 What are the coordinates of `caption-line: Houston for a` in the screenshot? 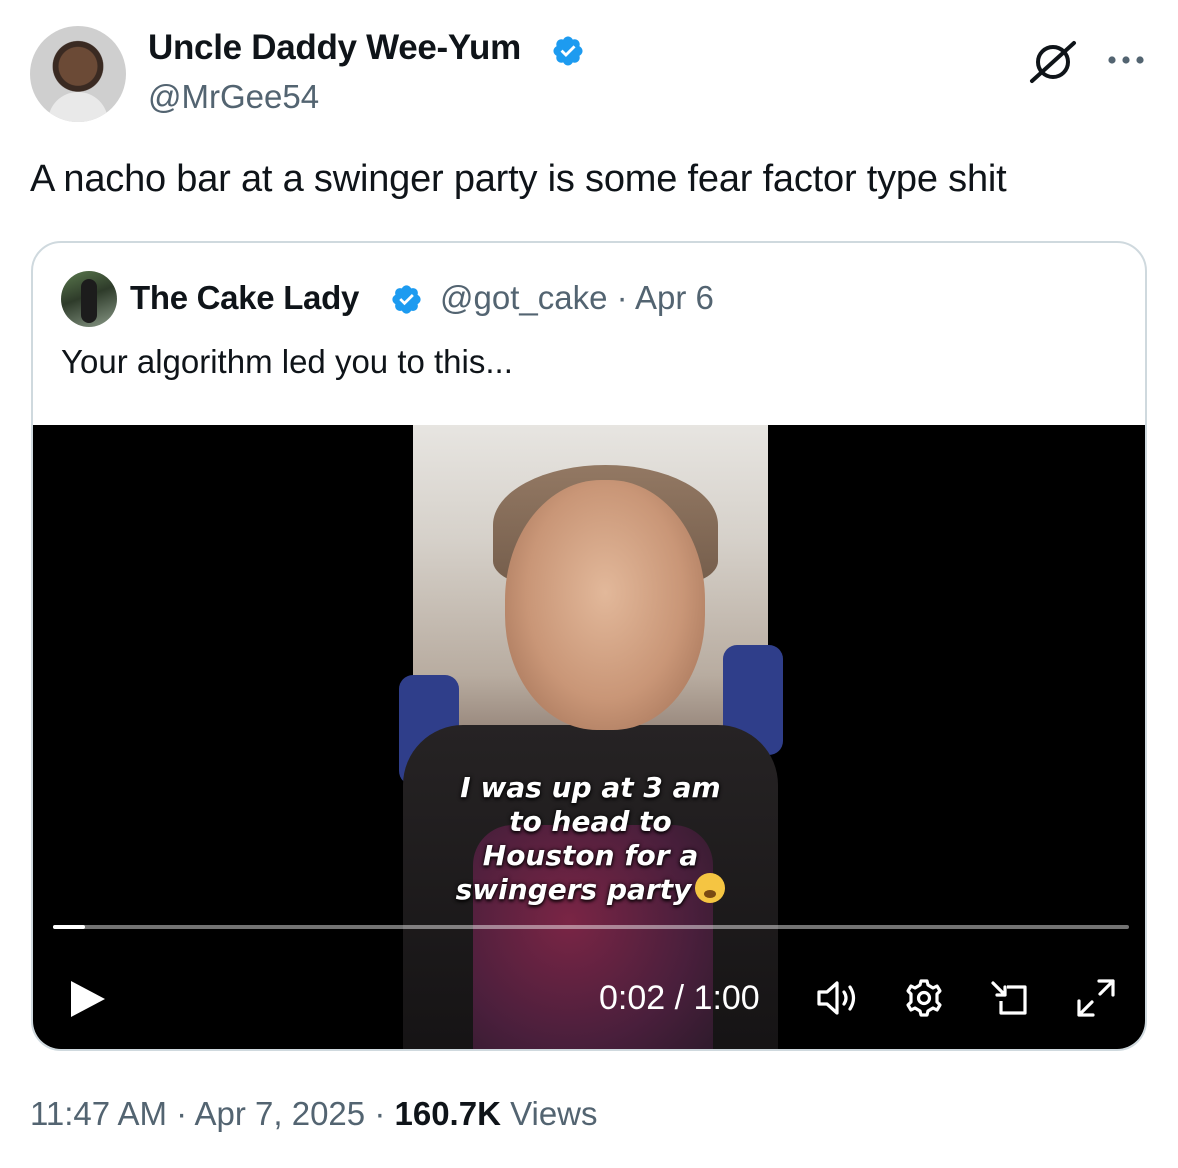 It's located at (590, 855).